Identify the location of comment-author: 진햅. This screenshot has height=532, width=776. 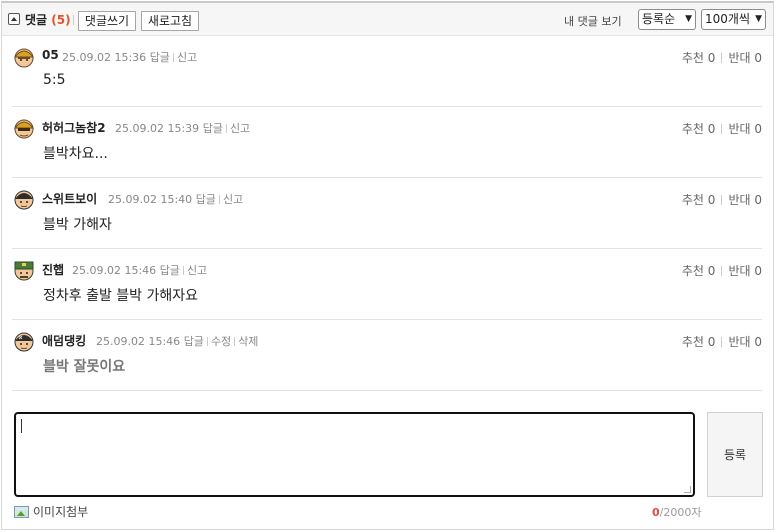
(53, 269).